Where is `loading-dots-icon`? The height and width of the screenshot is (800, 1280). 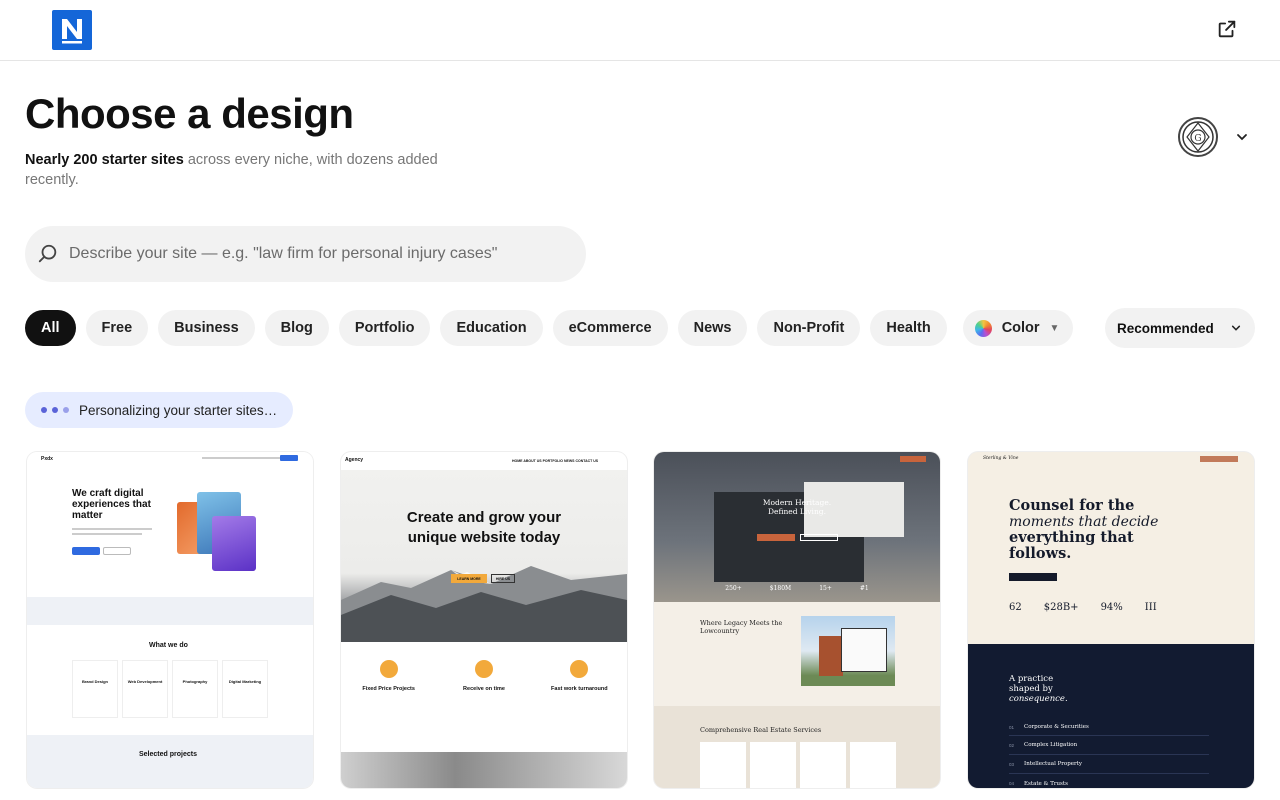
loading-dots-icon is located at coordinates (55, 410).